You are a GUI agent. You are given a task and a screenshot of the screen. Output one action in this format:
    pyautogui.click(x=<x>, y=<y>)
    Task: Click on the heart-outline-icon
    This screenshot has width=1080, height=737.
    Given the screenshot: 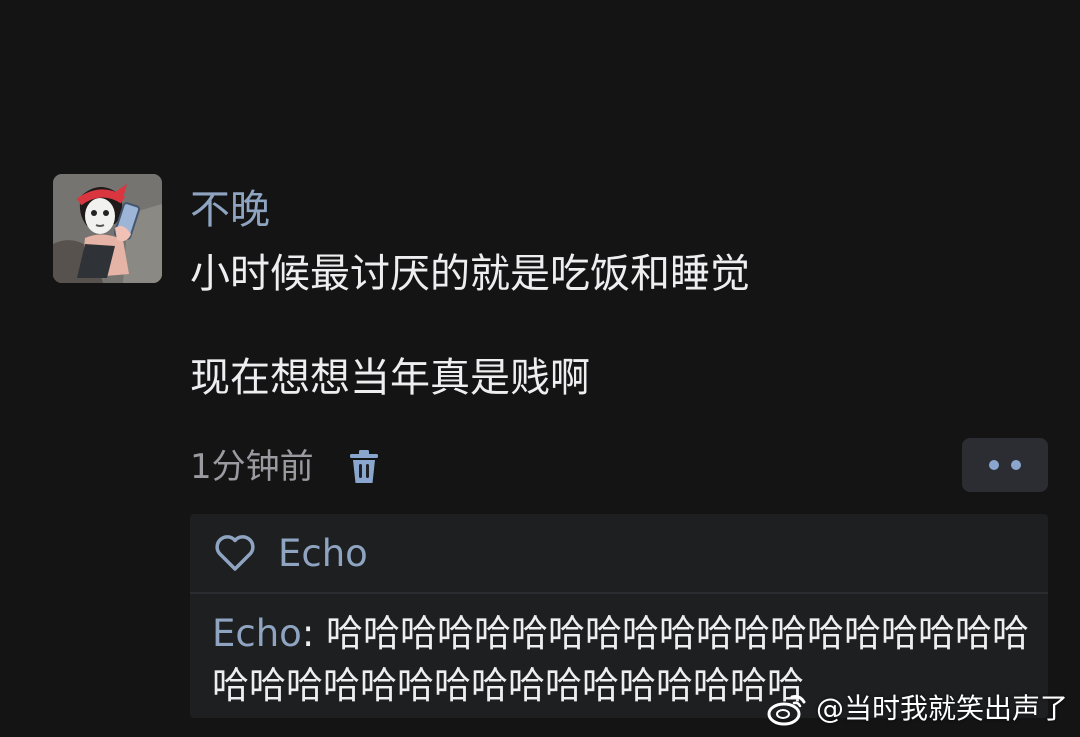 What is the action you would take?
    pyautogui.click(x=235, y=553)
    